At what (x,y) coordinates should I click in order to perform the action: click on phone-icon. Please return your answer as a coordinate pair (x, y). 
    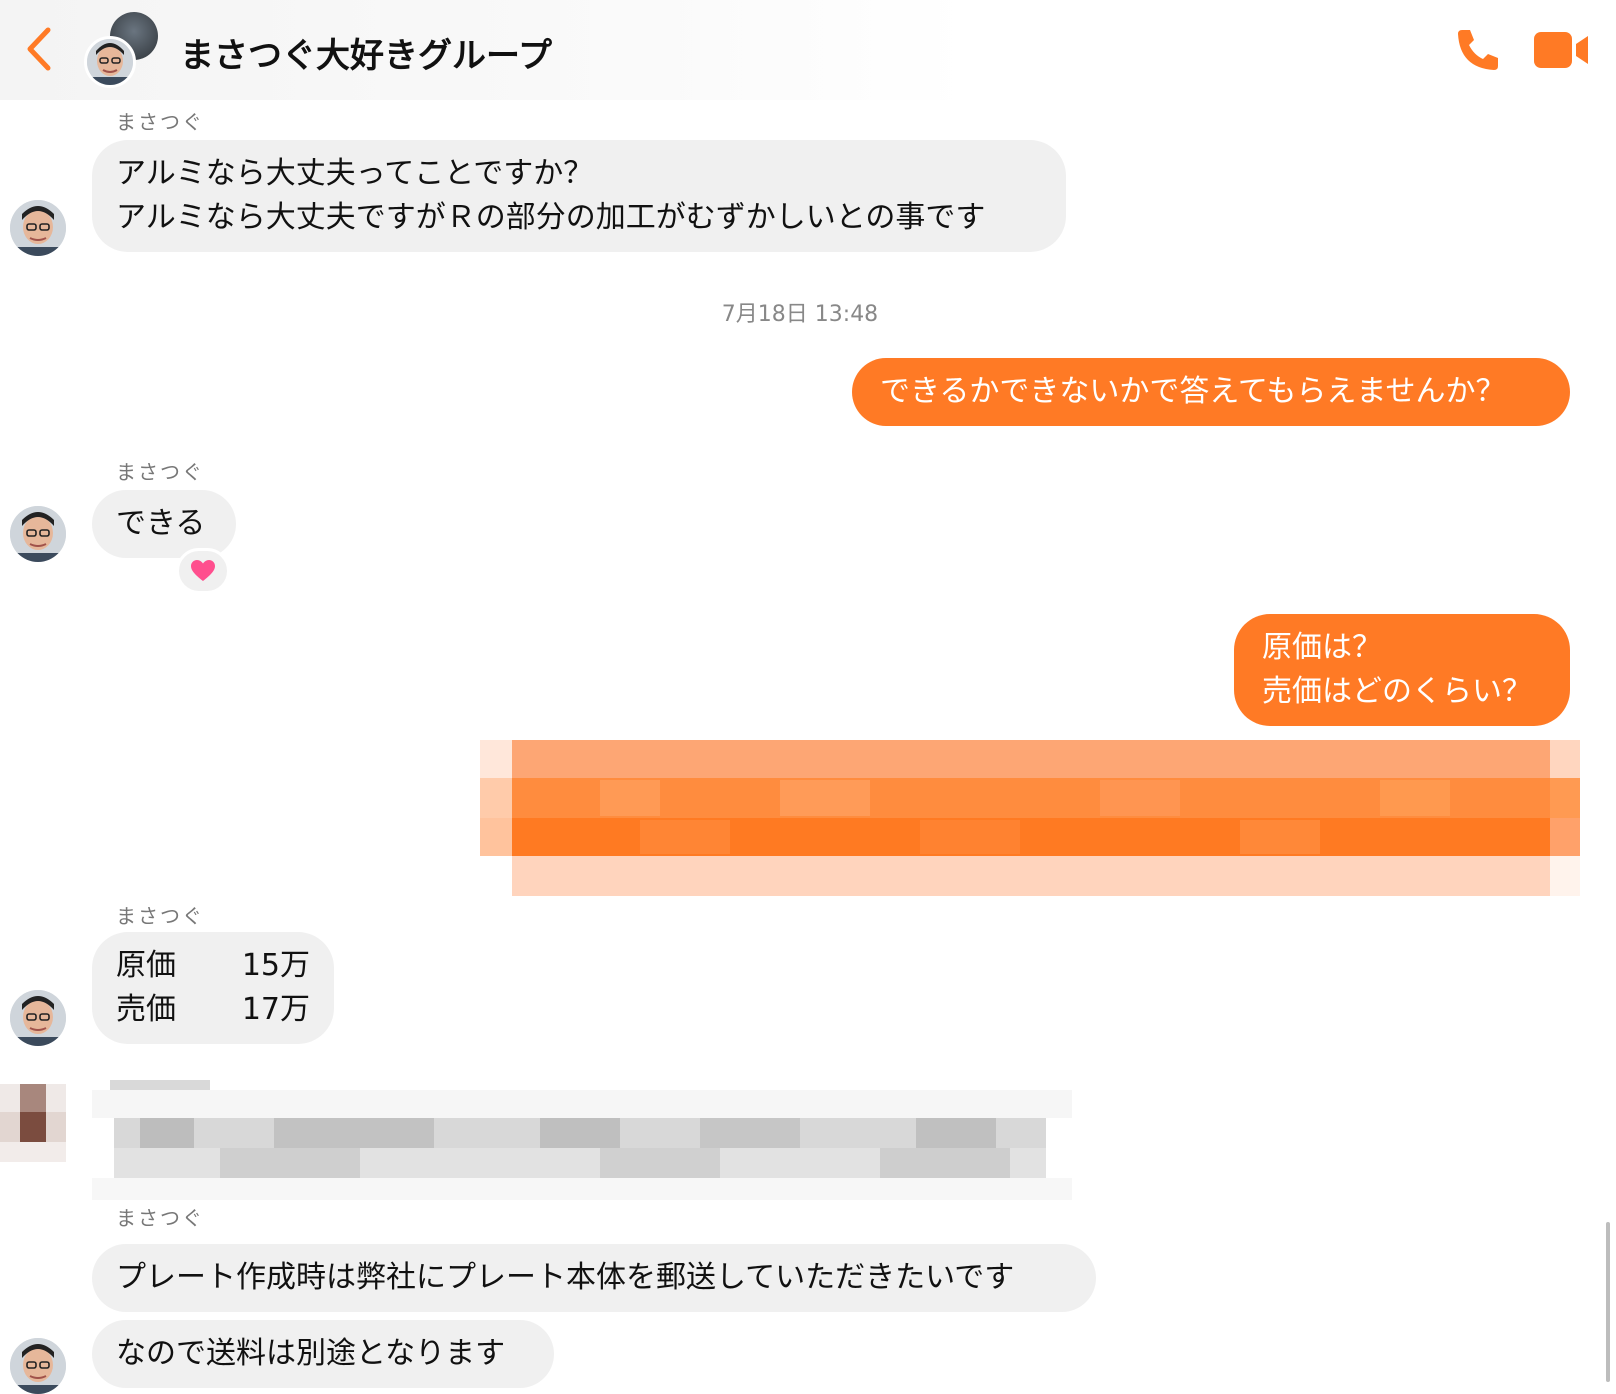
    Looking at the image, I should click on (1478, 50).